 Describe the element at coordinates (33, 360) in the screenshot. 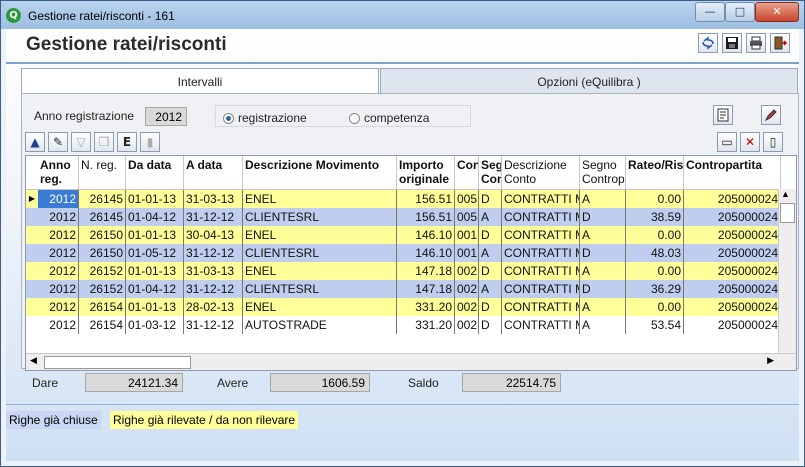

I see `scroll-left-icon: ◀` at that location.